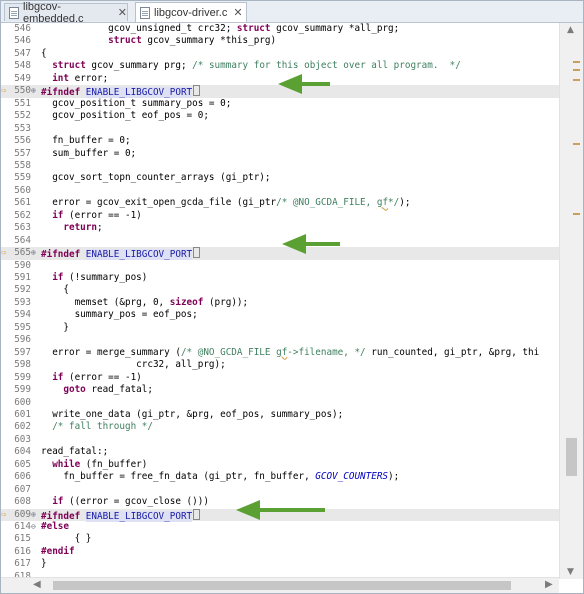  Describe the element at coordinates (22, 53) in the screenshot. I see `line-number: 547` at that location.